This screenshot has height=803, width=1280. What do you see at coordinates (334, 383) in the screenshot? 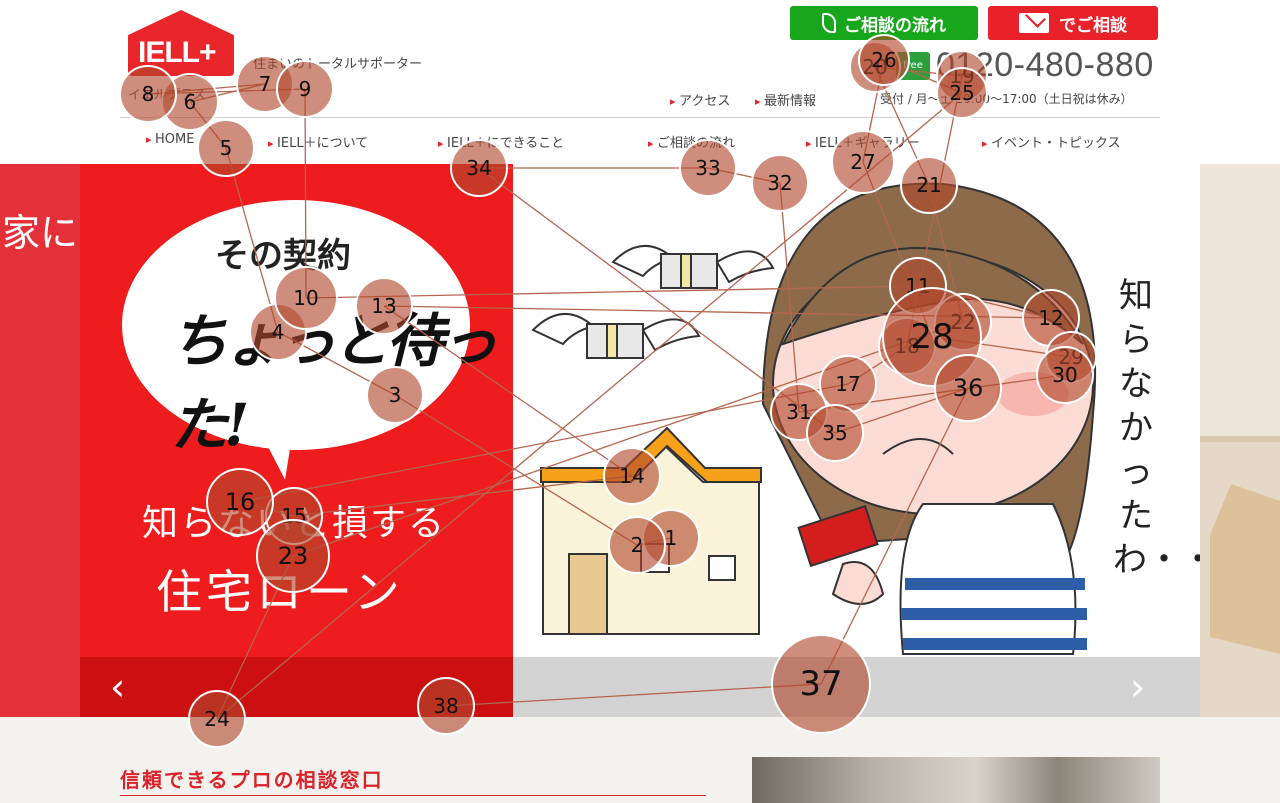
I see `bubble-line-2: ちょっと待った!` at bounding box center [334, 383].